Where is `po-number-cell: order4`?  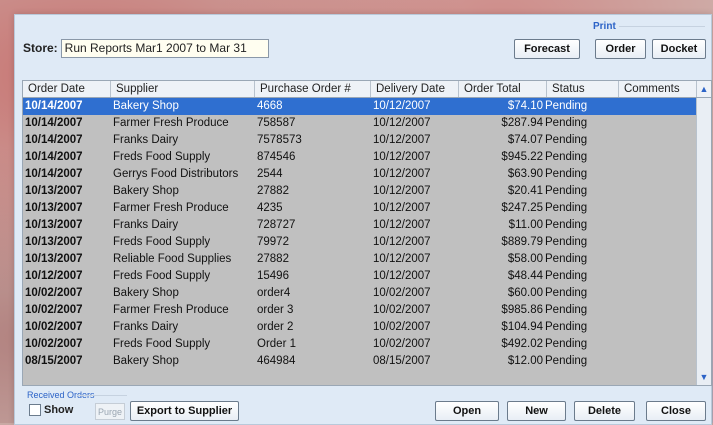
po-number-cell: order4 is located at coordinates (274, 293).